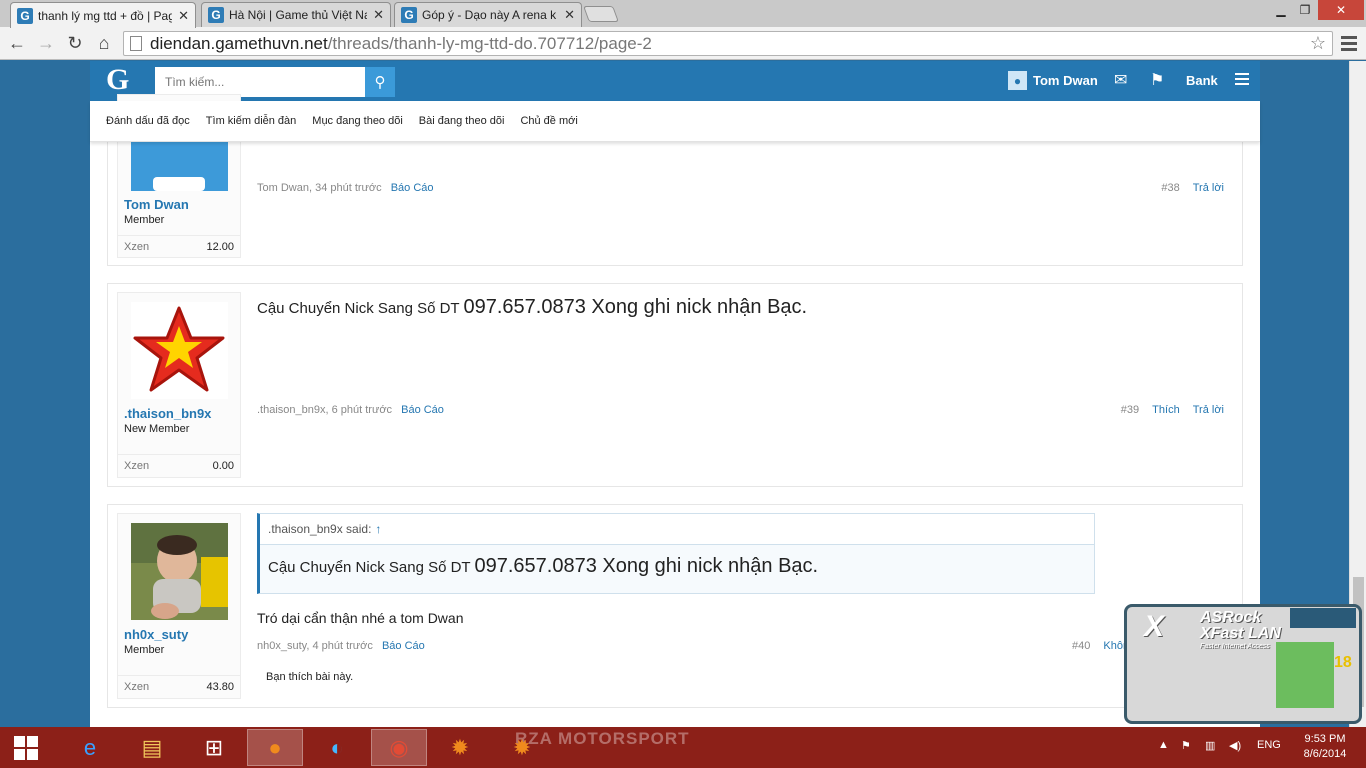  Describe the element at coordinates (1269, 745) in the screenshot. I see `input-language: ENG` at that location.